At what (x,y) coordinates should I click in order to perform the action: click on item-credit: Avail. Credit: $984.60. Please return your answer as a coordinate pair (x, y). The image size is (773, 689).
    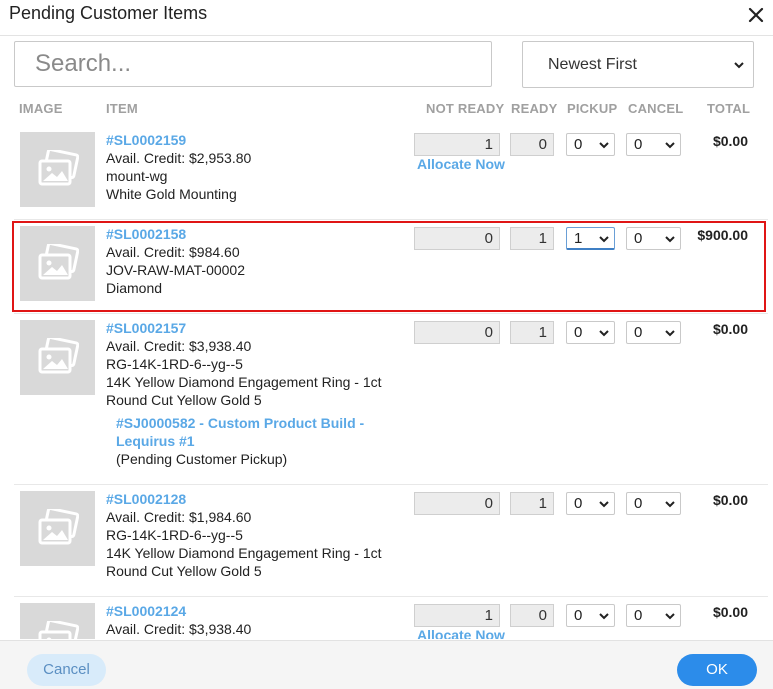
    Looking at the image, I should click on (173, 252).